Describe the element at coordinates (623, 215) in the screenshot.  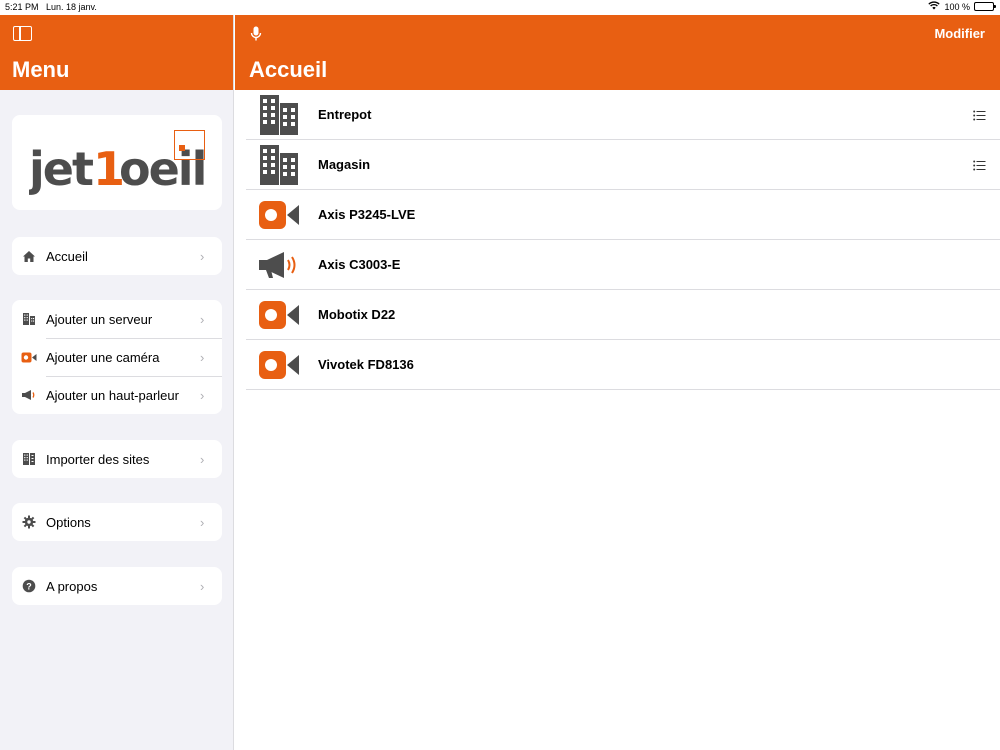
I see `list-item-axis-p3245: Axis P3245-LVE` at that location.